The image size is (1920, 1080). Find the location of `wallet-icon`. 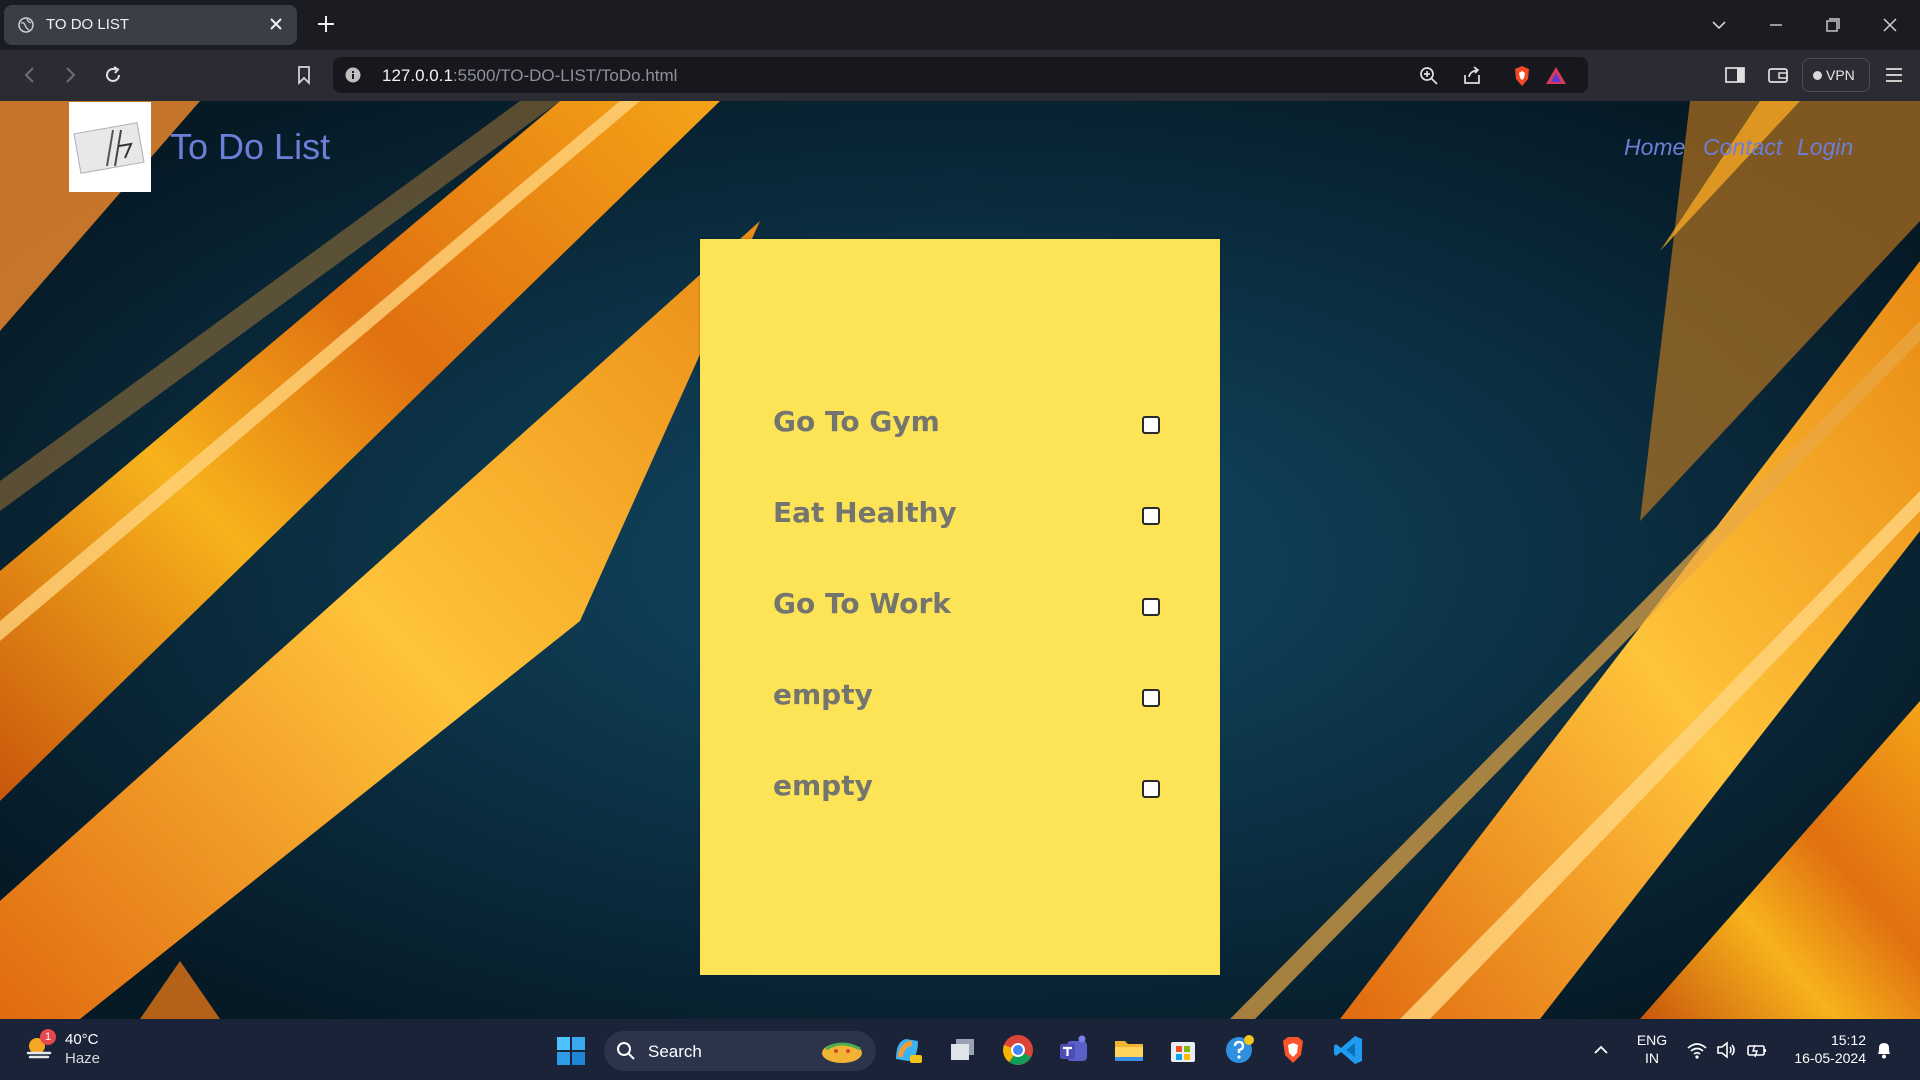

wallet-icon is located at coordinates (1778, 75).